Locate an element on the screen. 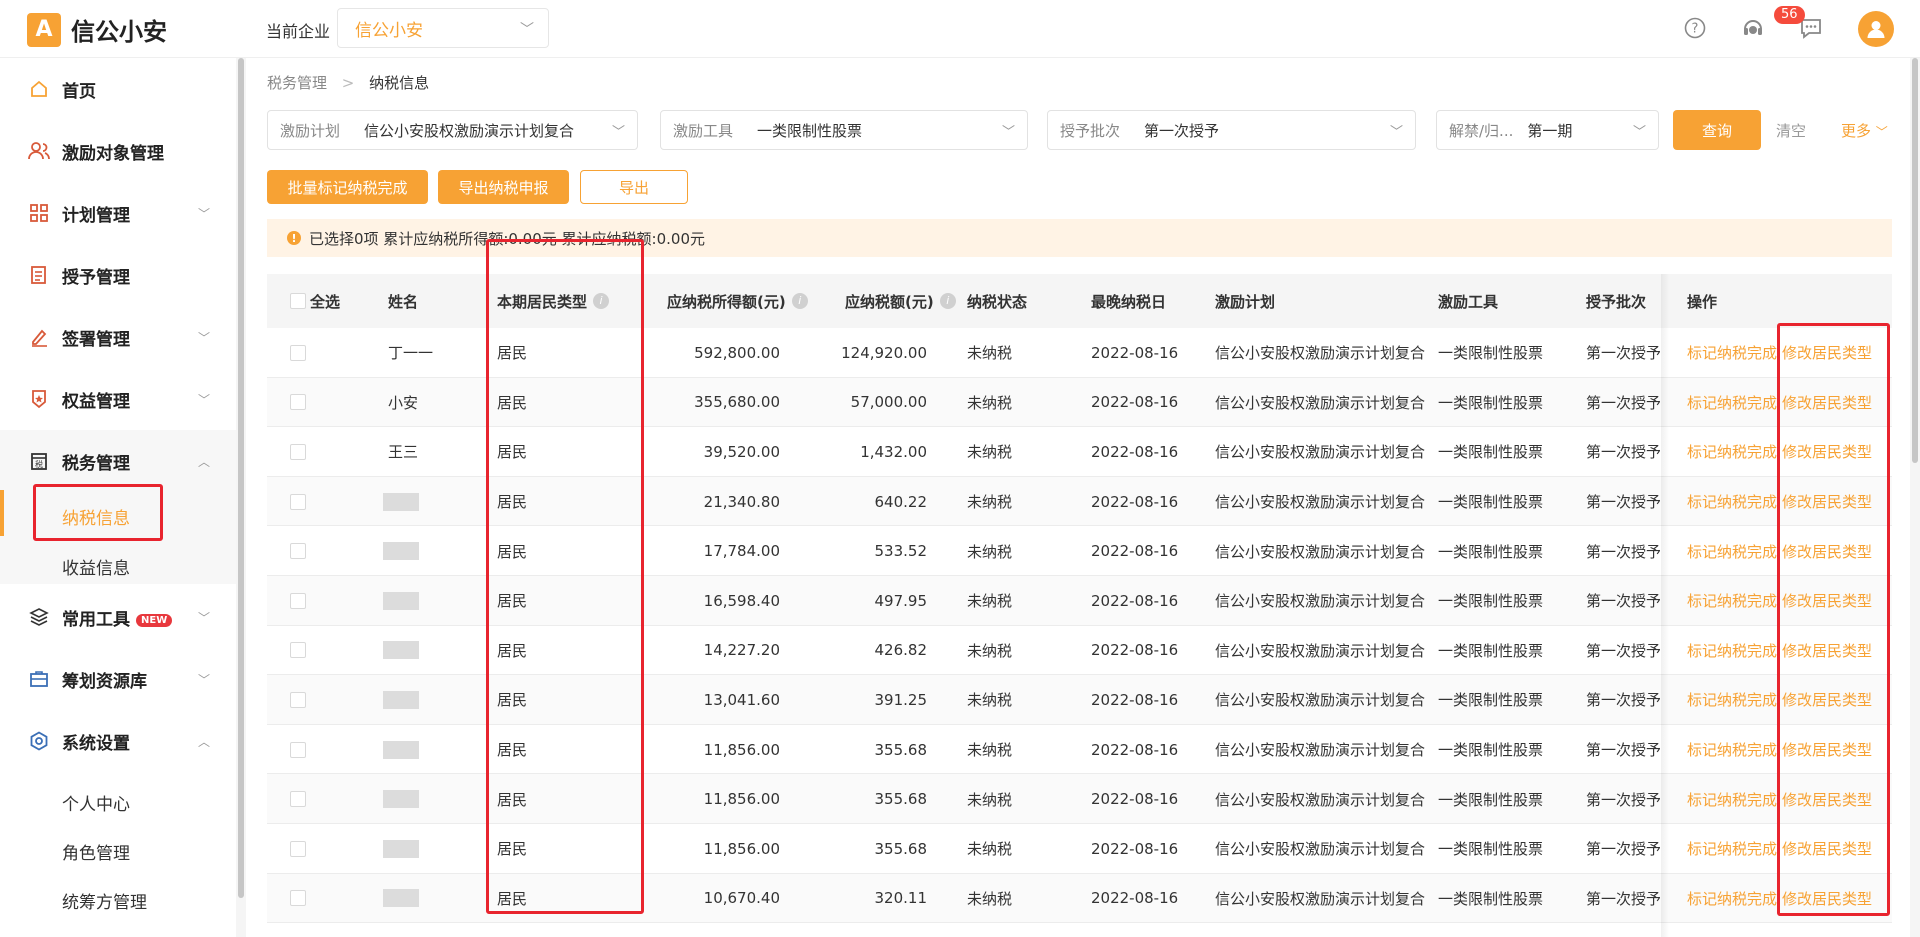 This screenshot has height=937, width=1920. help-icon: ? is located at coordinates (1695, 28).